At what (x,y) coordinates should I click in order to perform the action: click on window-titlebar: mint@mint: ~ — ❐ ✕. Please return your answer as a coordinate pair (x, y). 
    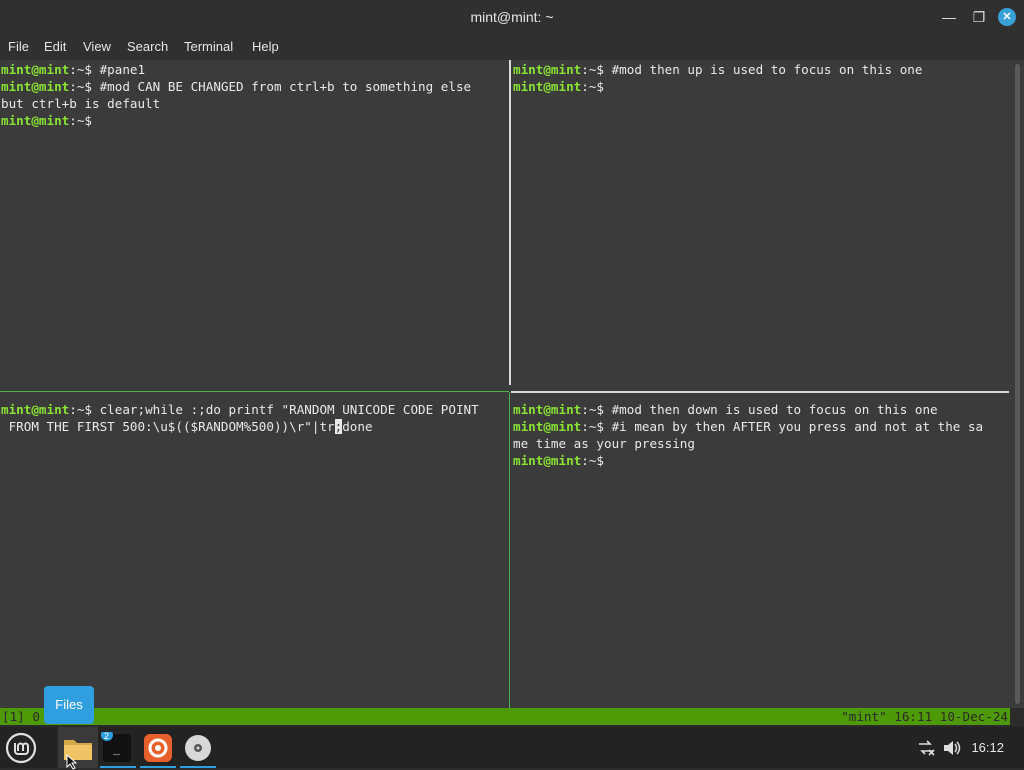
    Looking at the image, I should click on (512, 17).